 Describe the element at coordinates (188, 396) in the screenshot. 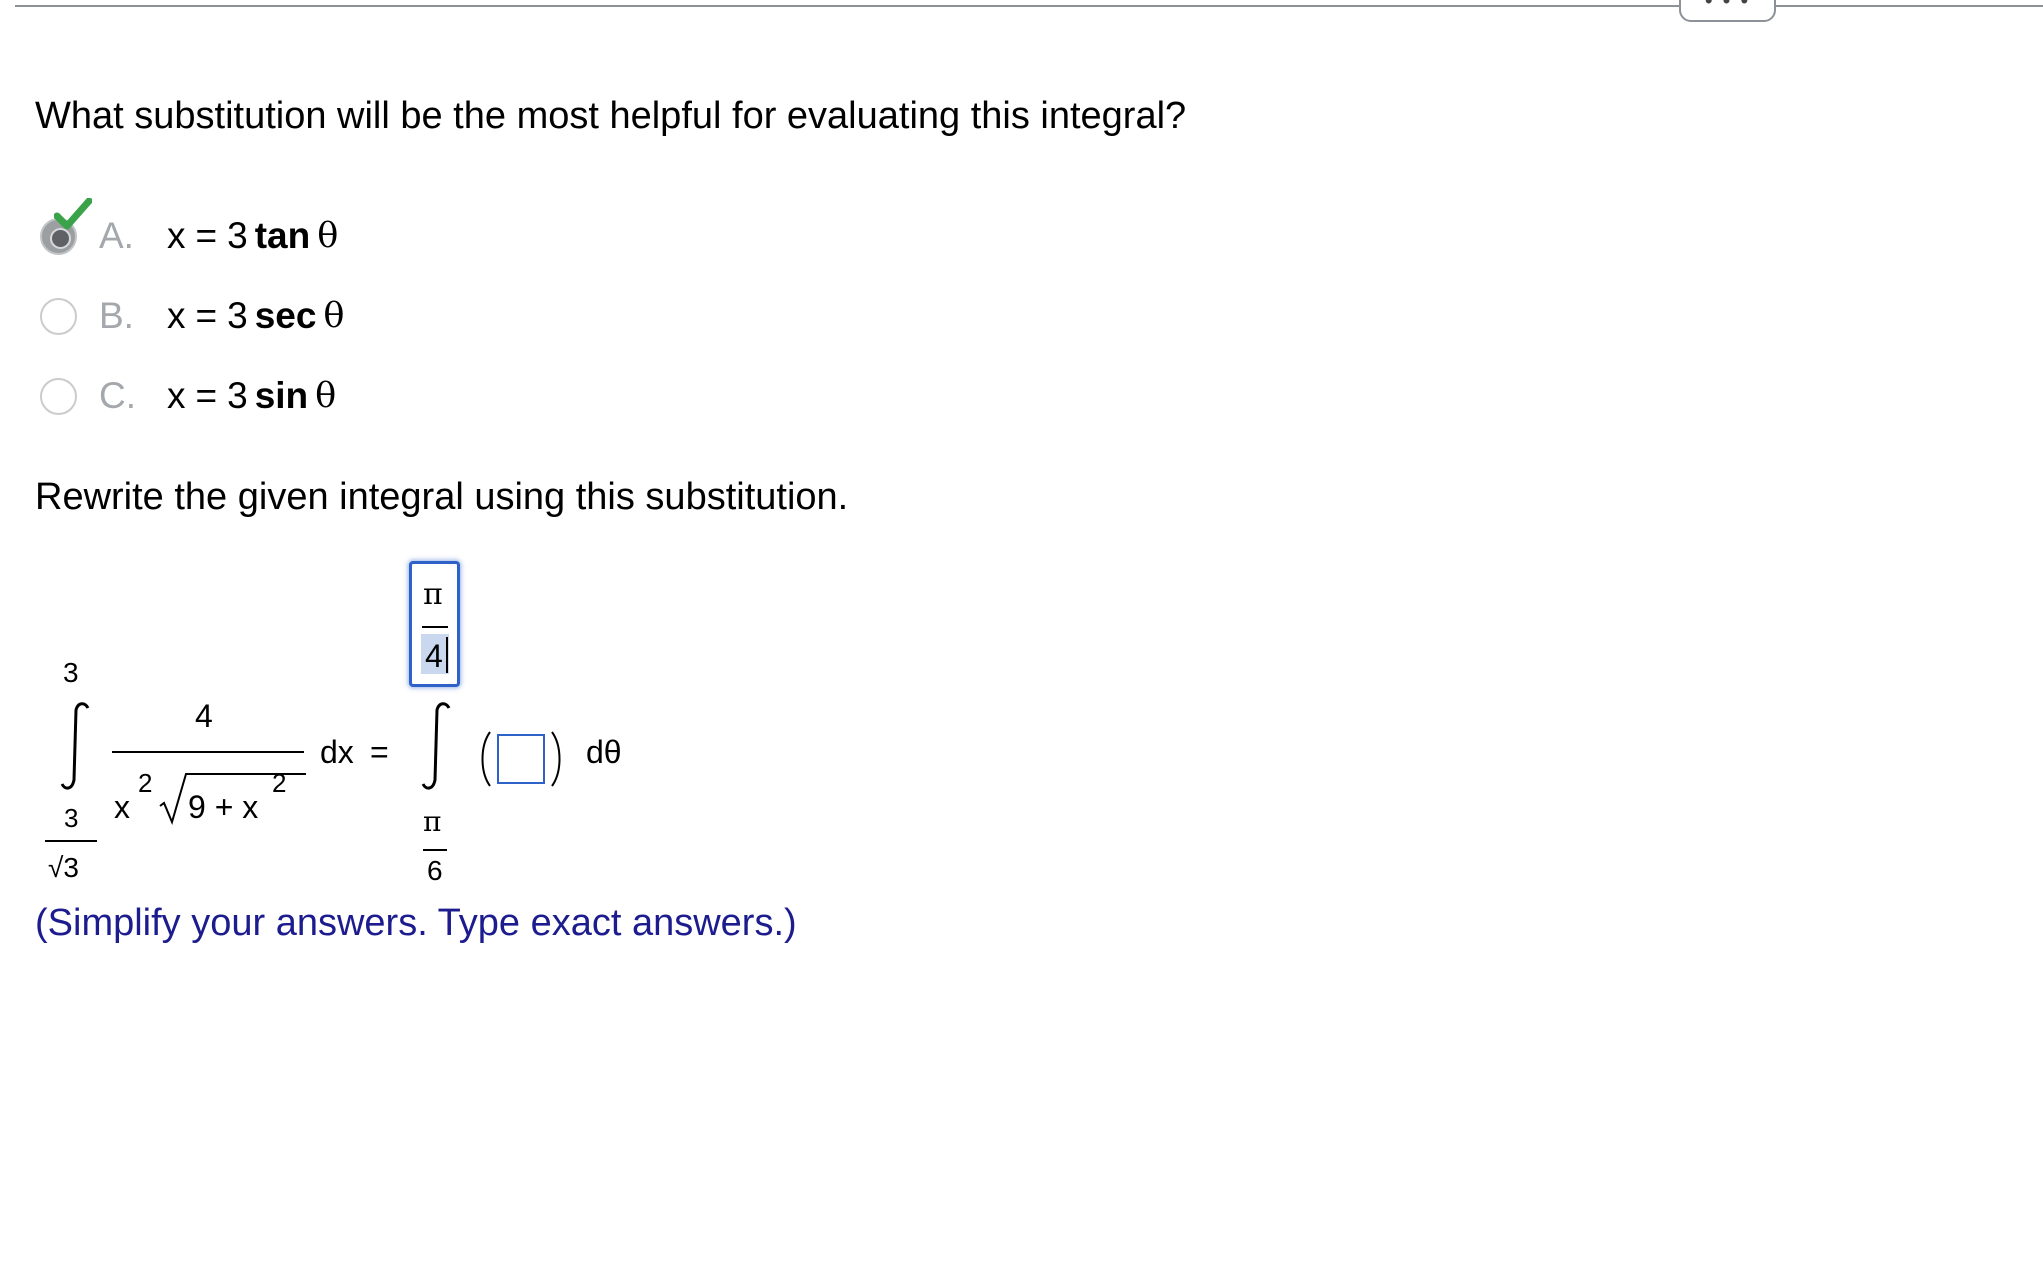

I see `option-c: C. x = 3 sin θ` at that location.